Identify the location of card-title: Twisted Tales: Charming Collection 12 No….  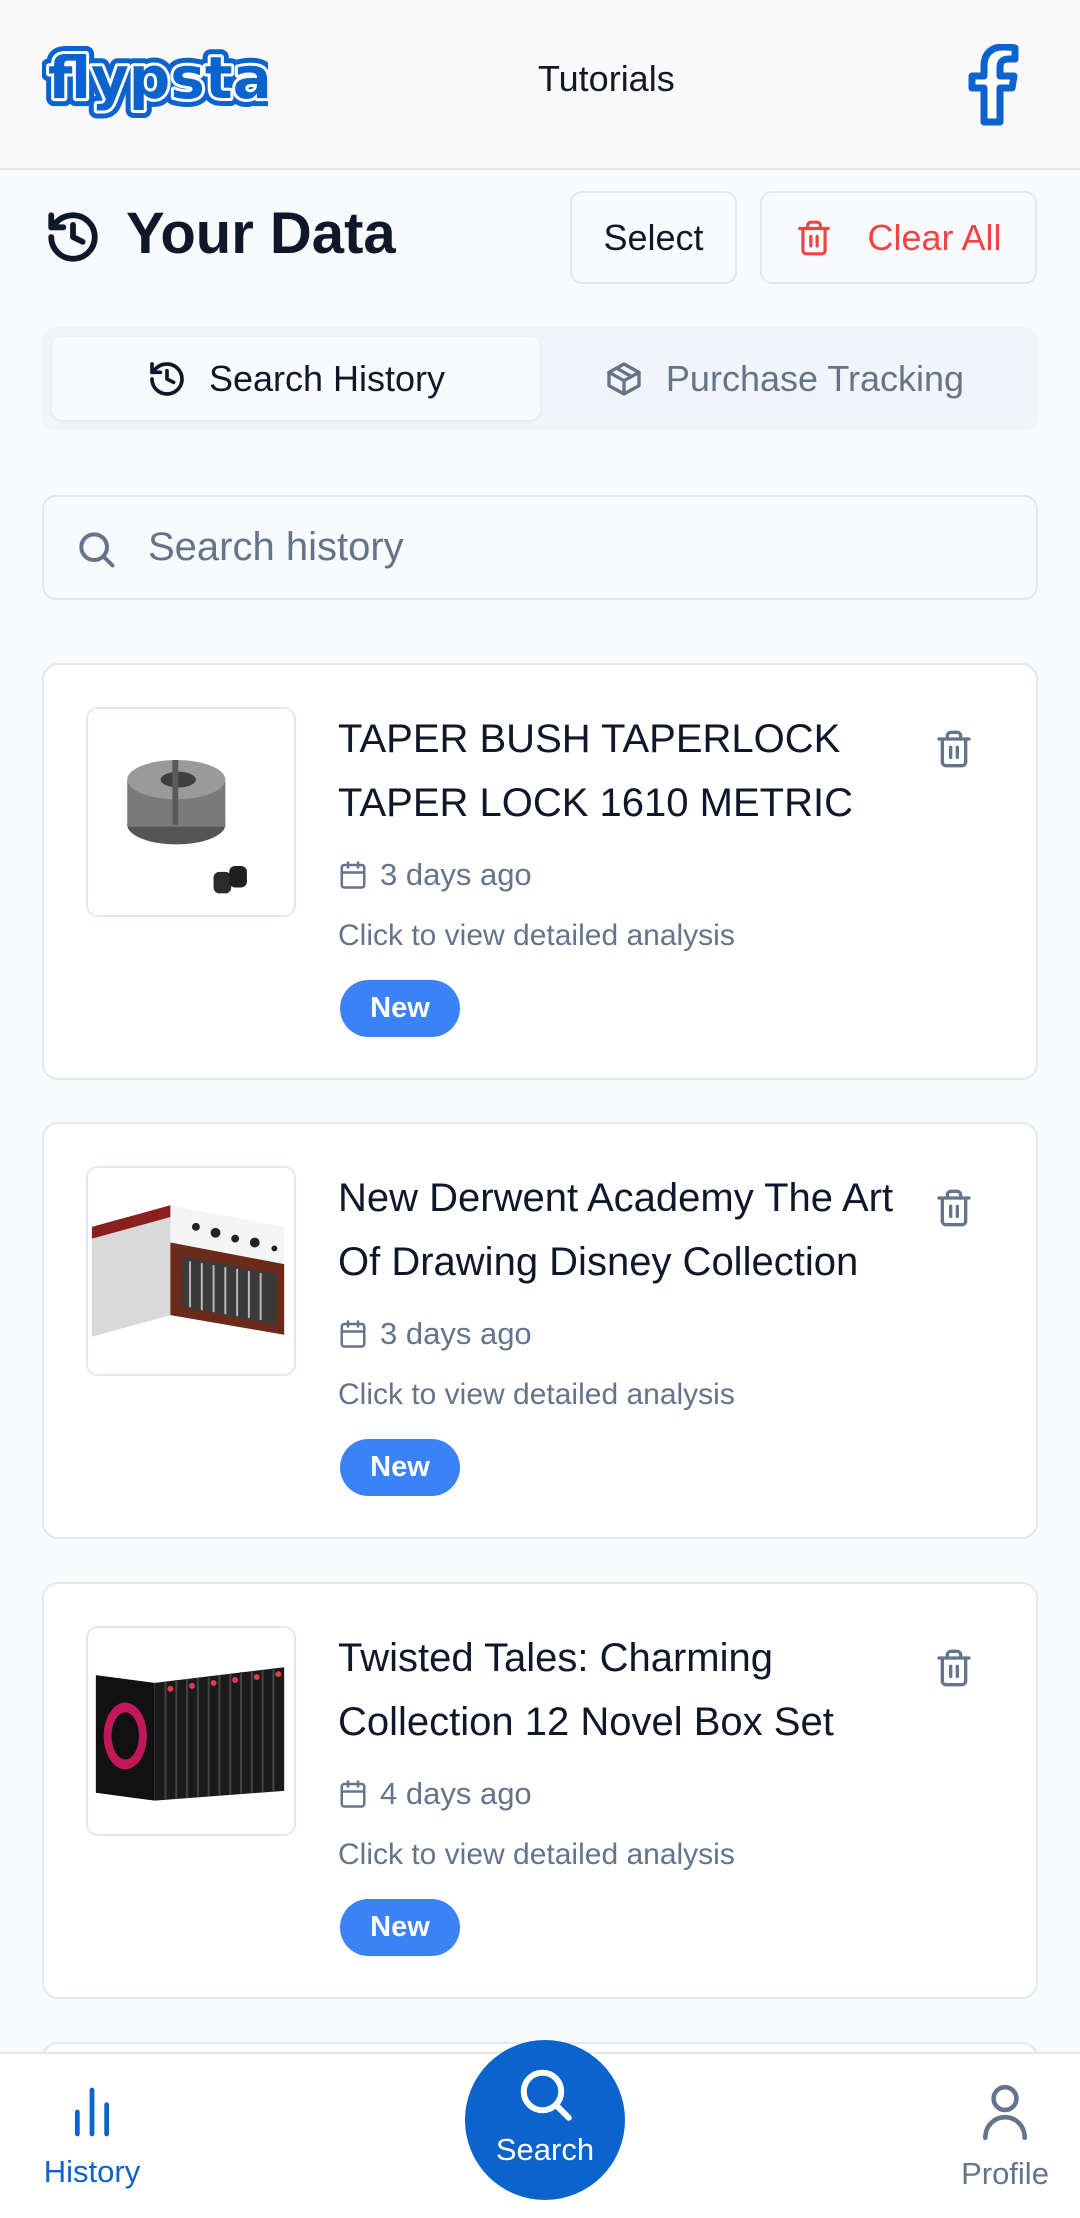
(586, 1690).